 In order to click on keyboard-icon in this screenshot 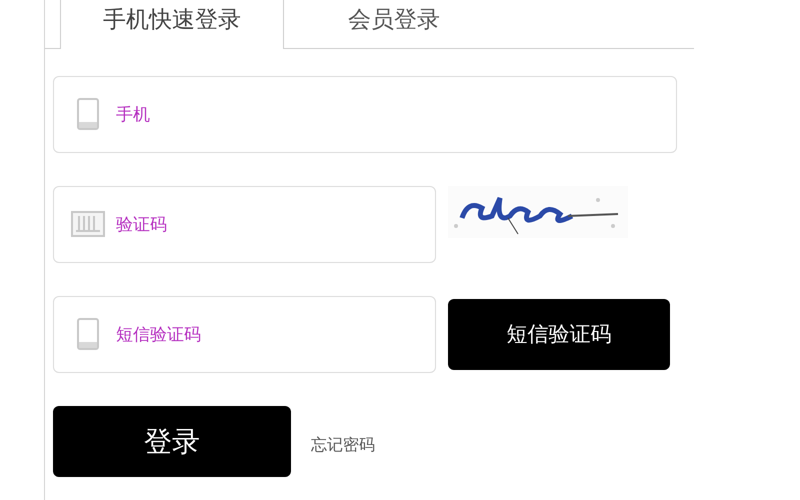, I will do `click(88, 224)`.